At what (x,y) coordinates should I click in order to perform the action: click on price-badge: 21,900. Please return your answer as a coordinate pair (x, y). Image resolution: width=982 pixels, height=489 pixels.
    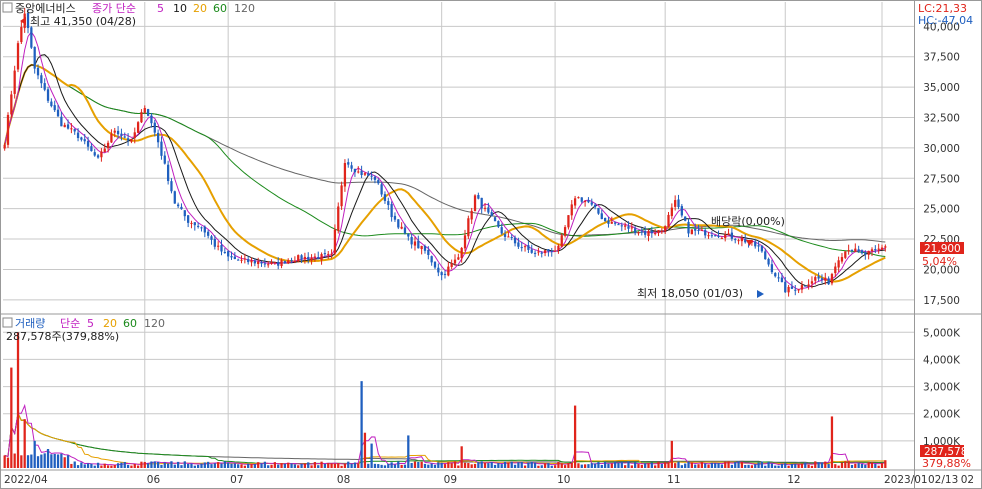
    Looking at the image, I should click on (942, 249).